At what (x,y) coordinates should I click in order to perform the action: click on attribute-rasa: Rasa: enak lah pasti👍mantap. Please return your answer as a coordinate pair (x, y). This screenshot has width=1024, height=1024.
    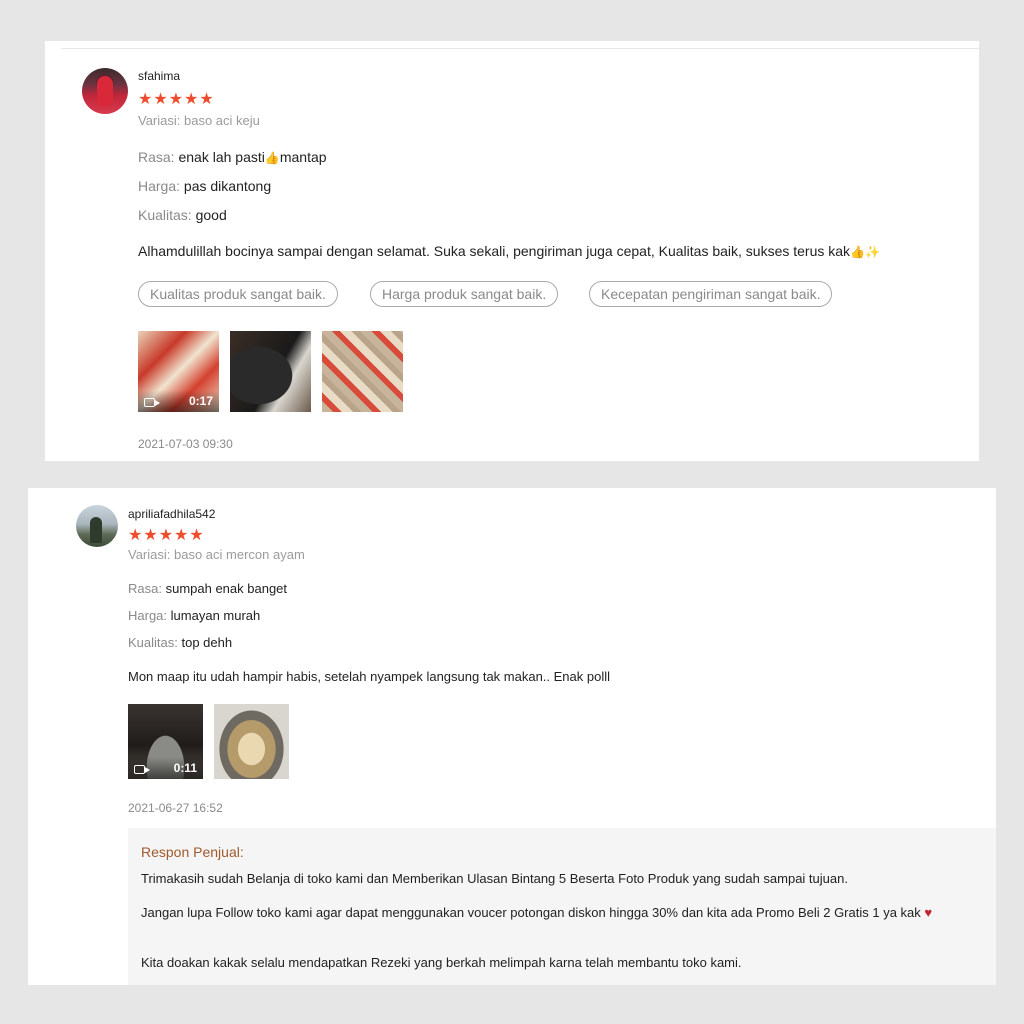
    Looking at the image, I should click on (232, 157).